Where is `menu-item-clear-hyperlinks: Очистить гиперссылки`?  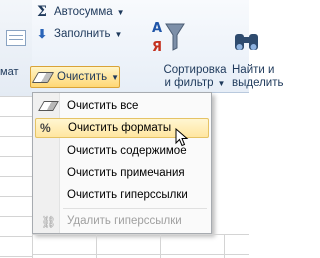 menu-item-clear-hyperlinks: Очистить гиперссылки is located at coordinates (122, 195).